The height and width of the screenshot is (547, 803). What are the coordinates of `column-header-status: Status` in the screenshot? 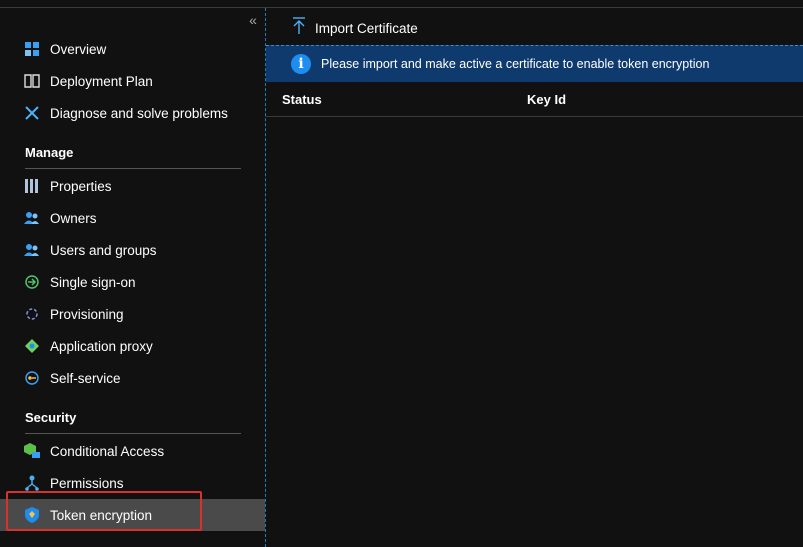 It's located at (302, 99).